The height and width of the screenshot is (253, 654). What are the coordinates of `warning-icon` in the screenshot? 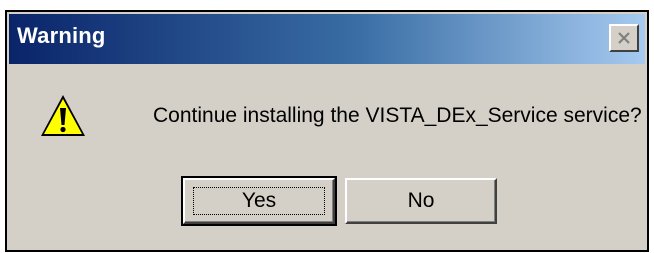 It's located at (63, 116).